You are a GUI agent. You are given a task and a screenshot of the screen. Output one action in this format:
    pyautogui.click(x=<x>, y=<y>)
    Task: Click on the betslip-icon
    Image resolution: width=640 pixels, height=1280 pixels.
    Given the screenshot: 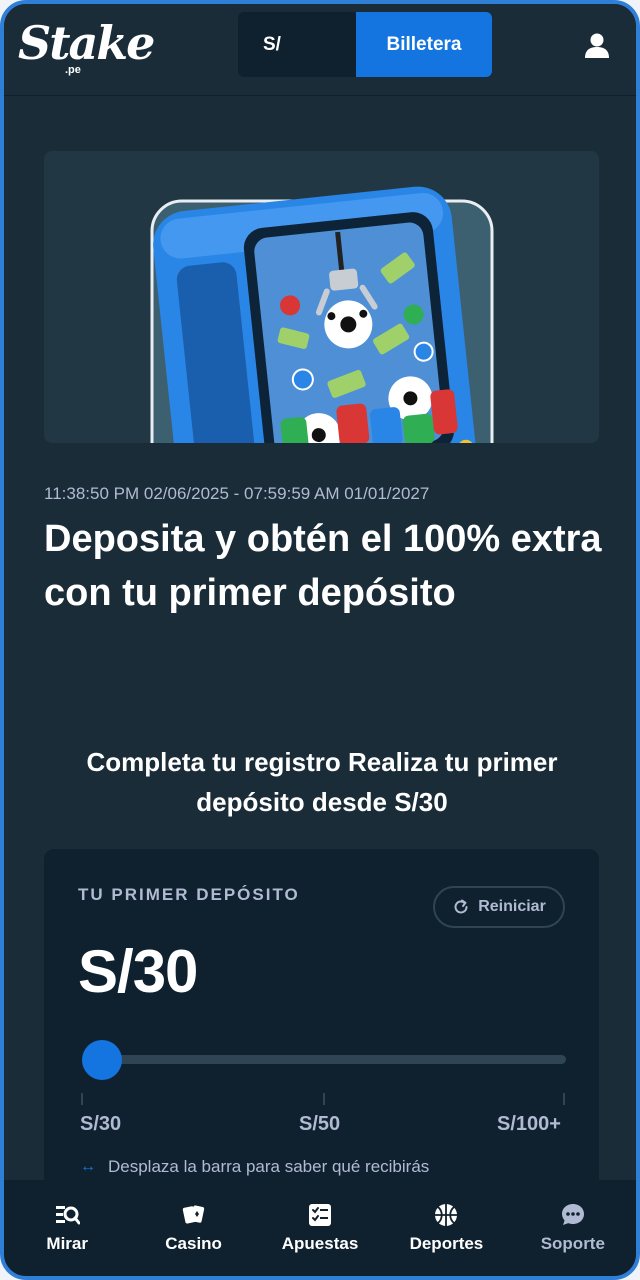 What is the action you would take?
    pyautogui.click(x=320, y=1215)
    